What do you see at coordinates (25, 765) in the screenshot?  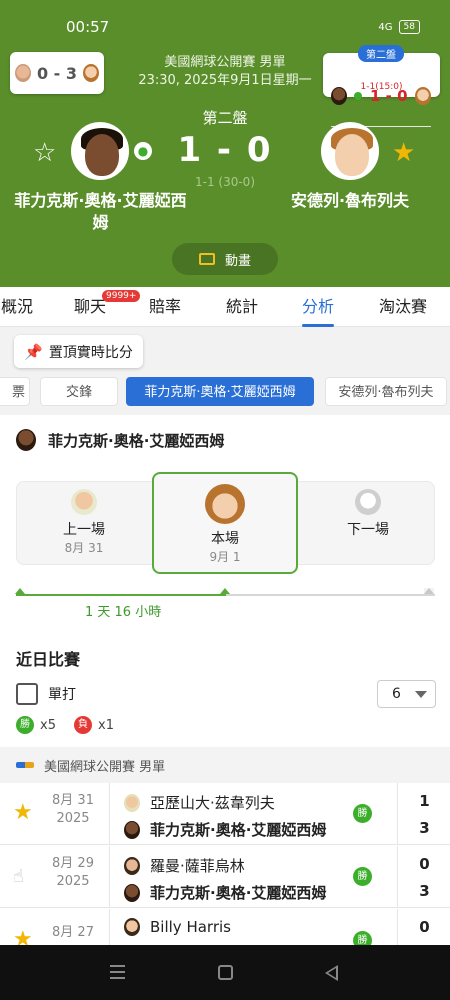 I see `tournament-logo-icon` at bounding box center [25, 765].